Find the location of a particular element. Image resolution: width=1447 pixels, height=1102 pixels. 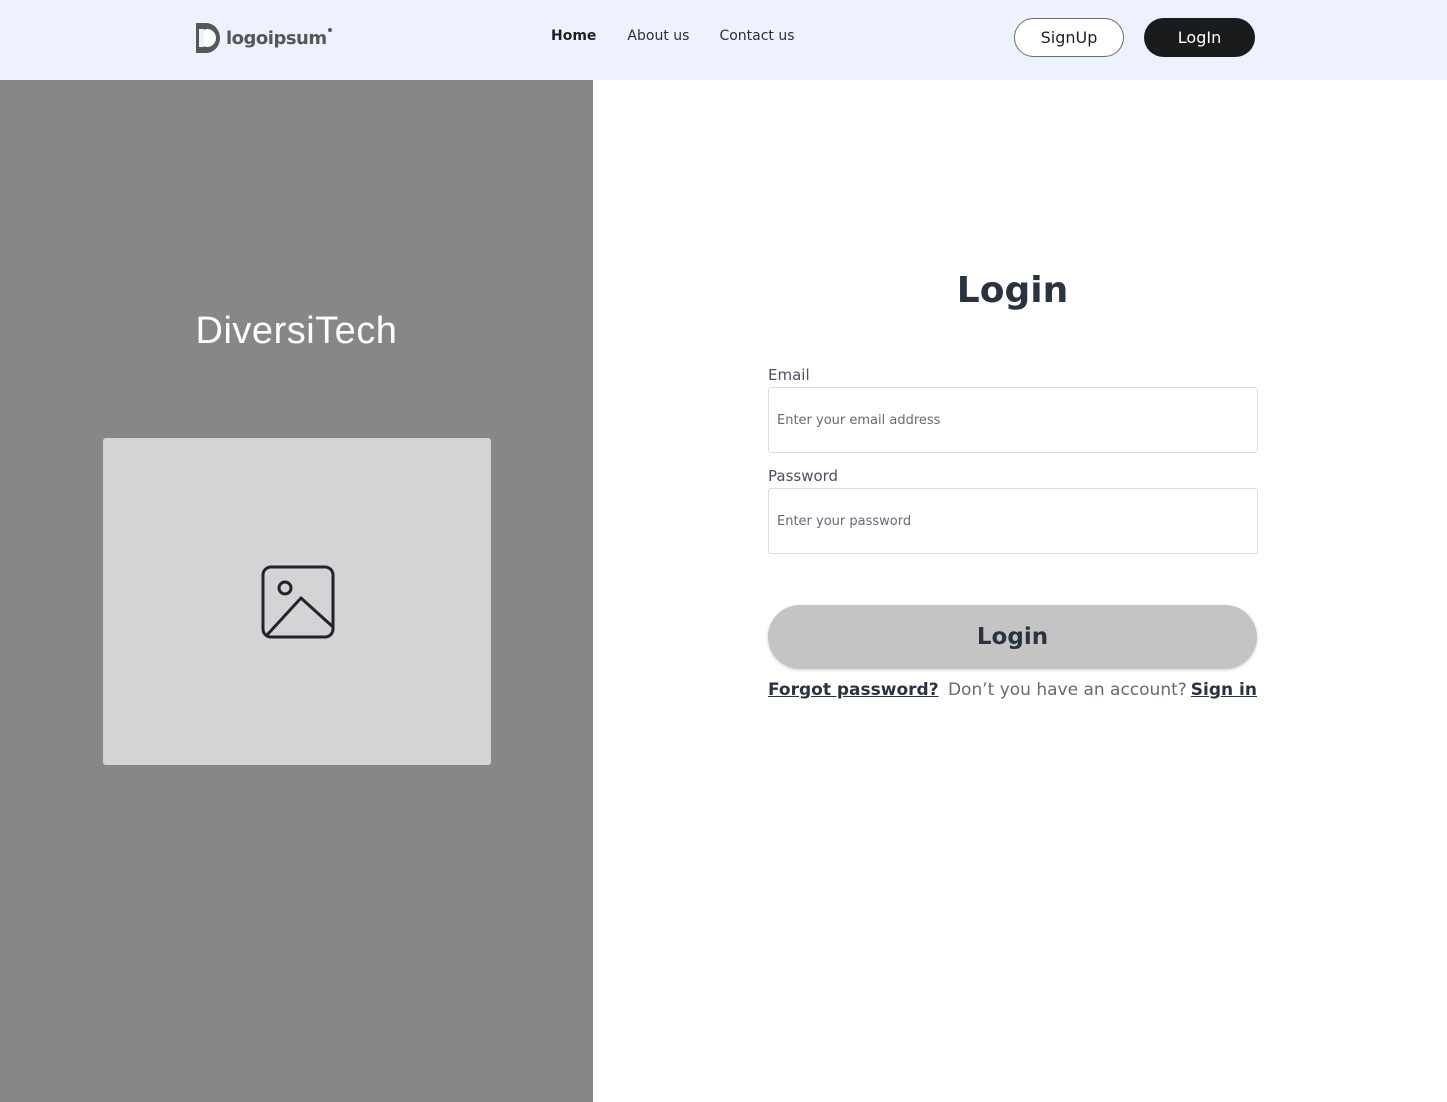

login-title: Login is located at coordinates (1012, 290).